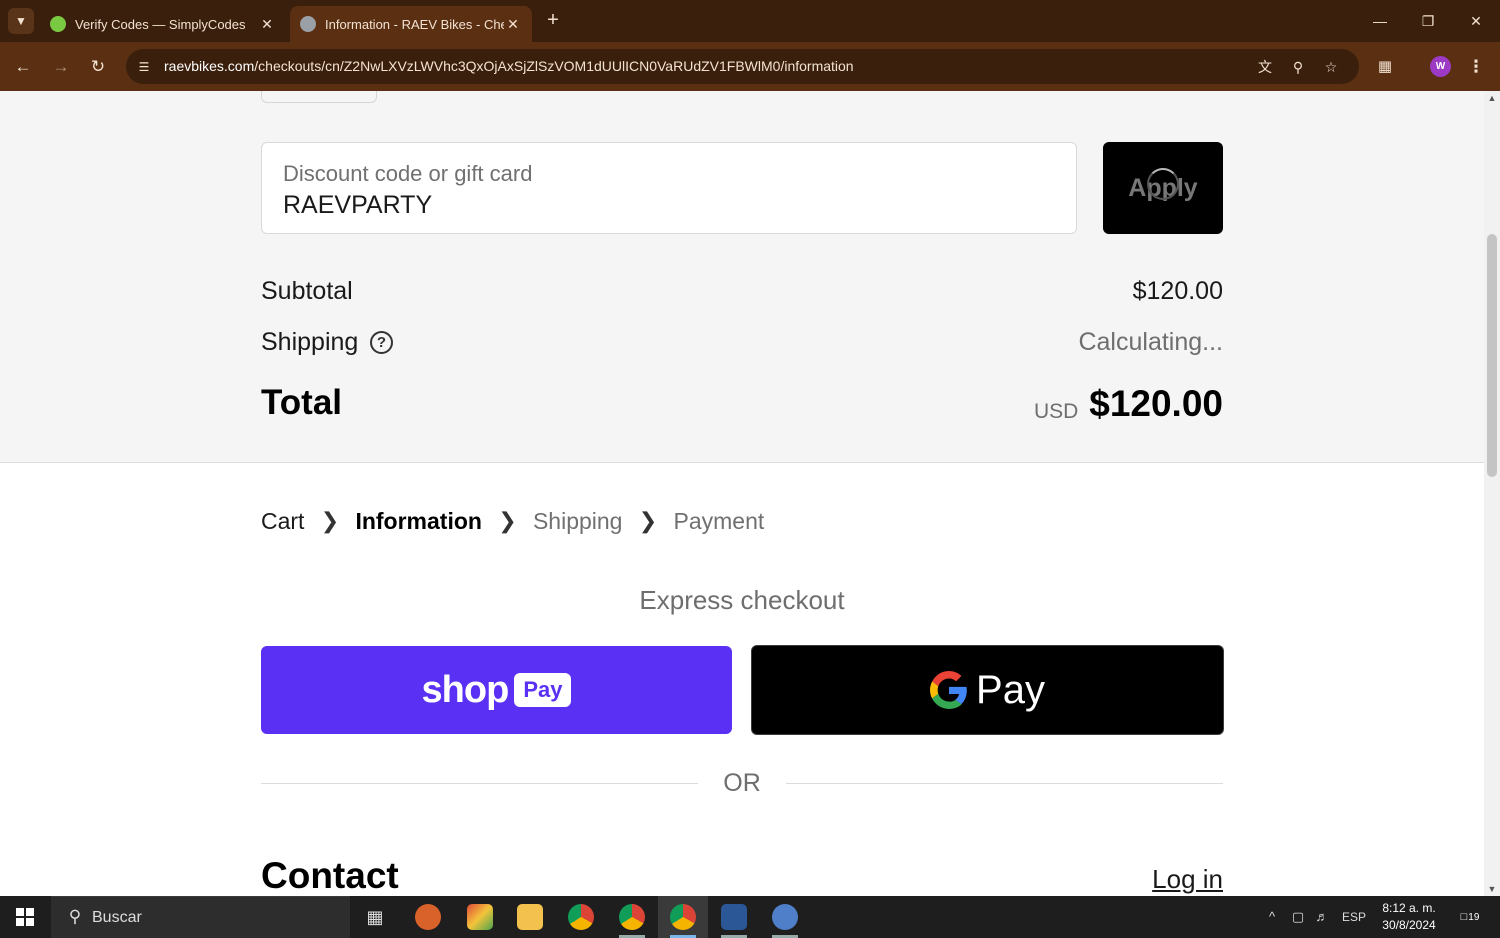  I want to click on notification-center-icon: □19, so click(1470, 917).